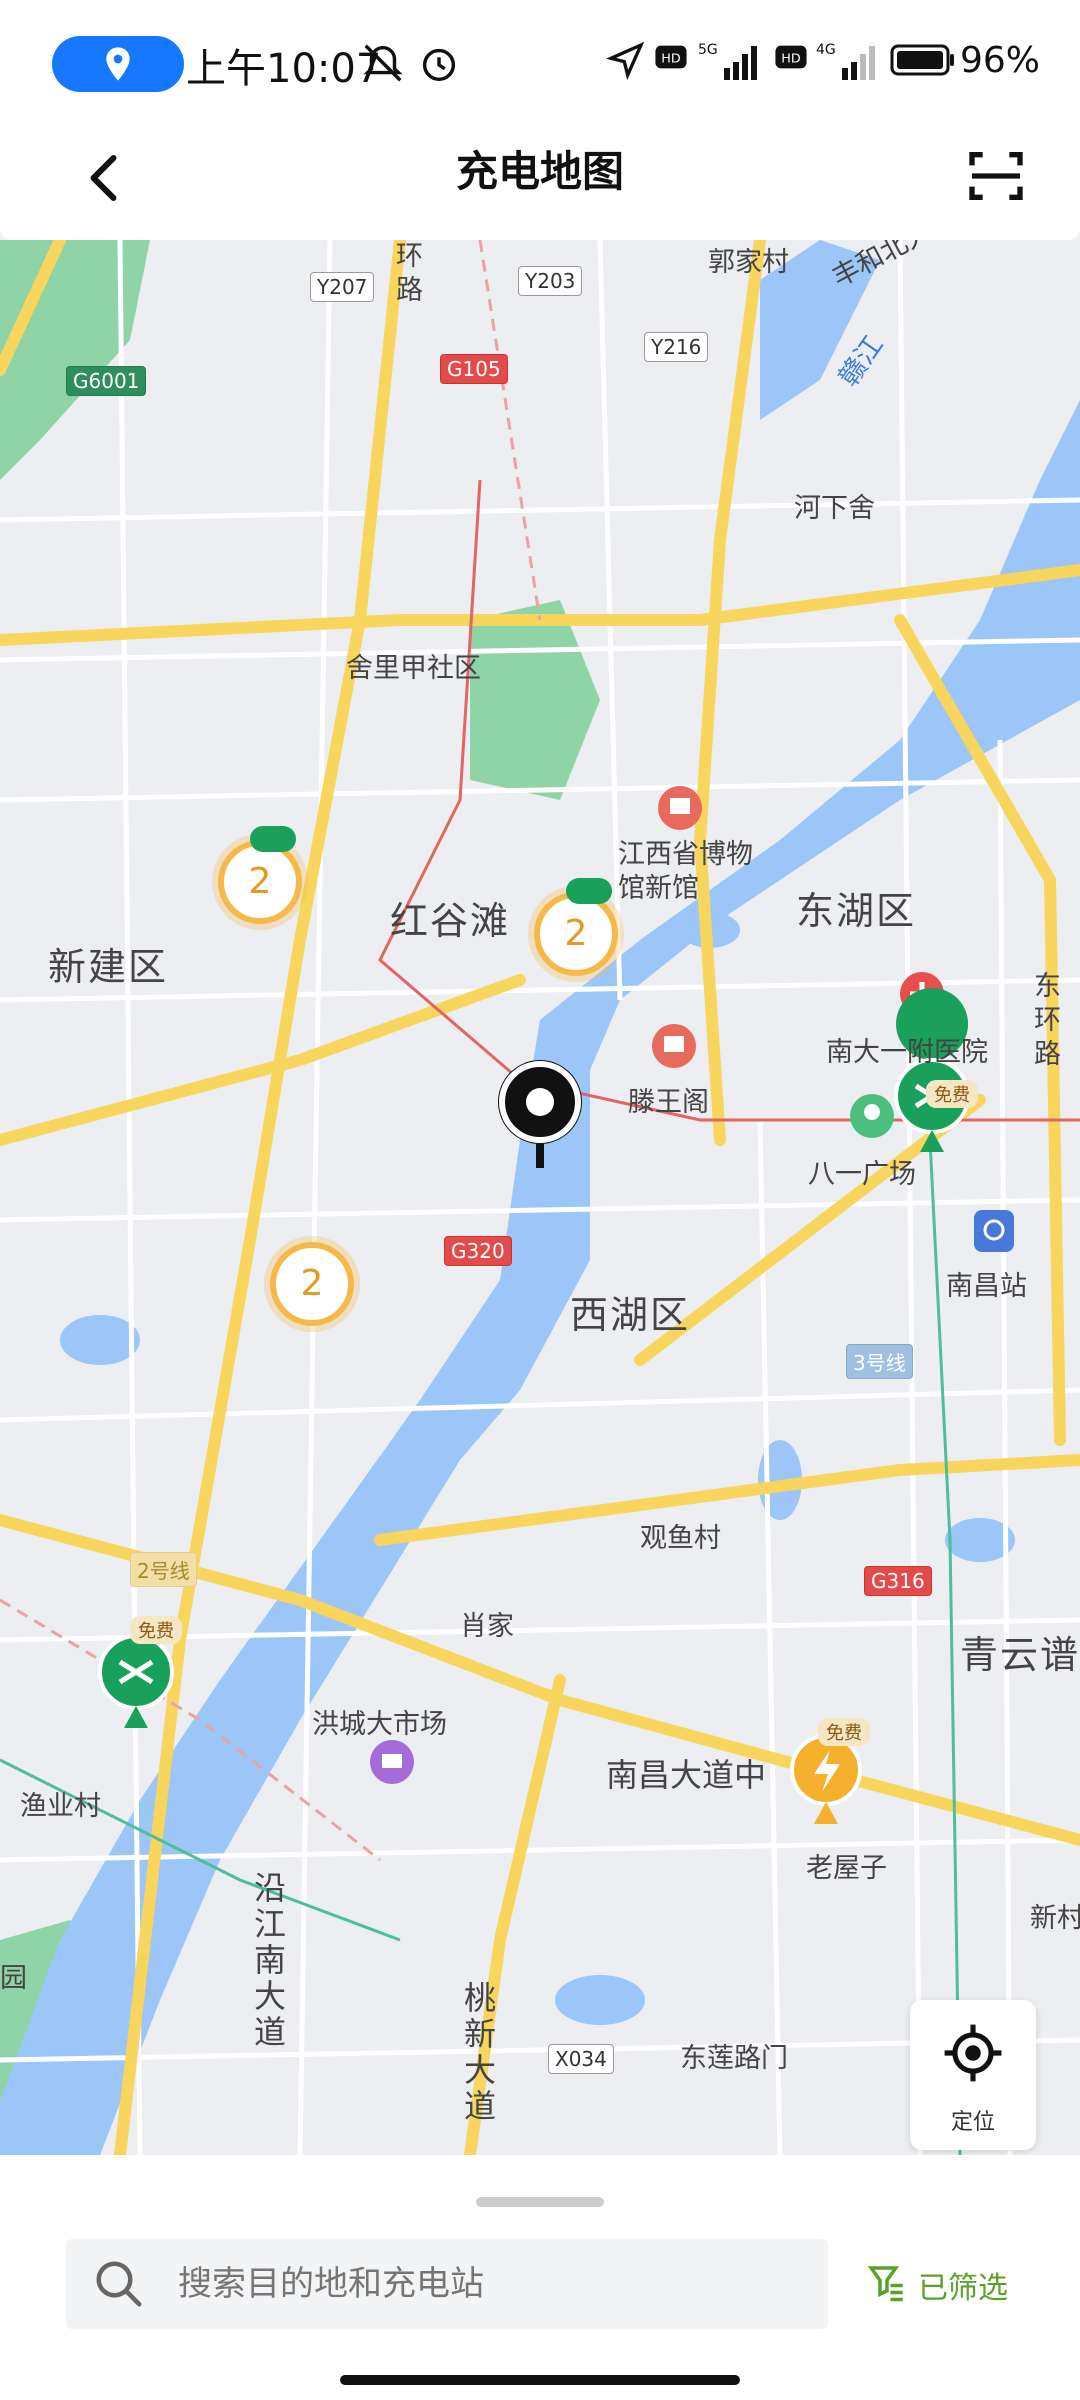 This screenshot has height=2400, width=1080. I want to click on crosshair-icon, so click(973, 2053).